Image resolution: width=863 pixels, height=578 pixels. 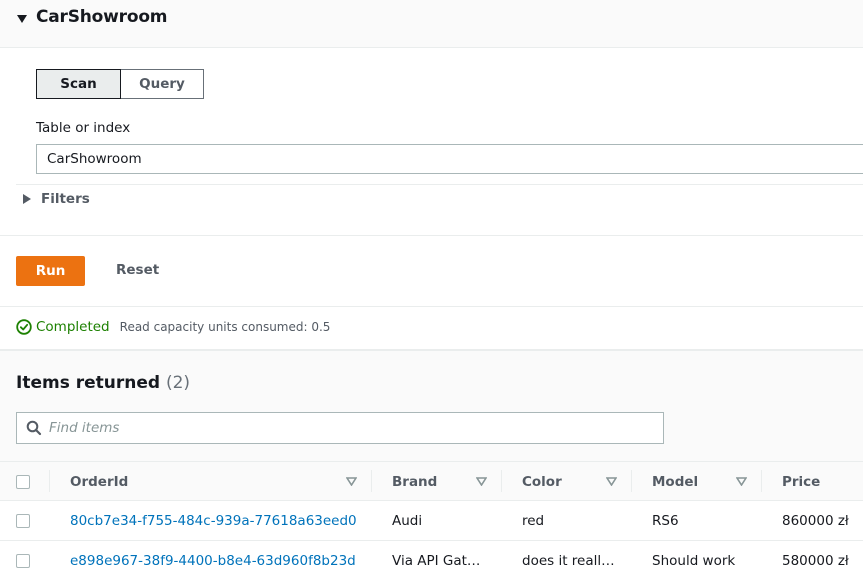 I want to click on query-button: Query, so click(x=162, y=84).